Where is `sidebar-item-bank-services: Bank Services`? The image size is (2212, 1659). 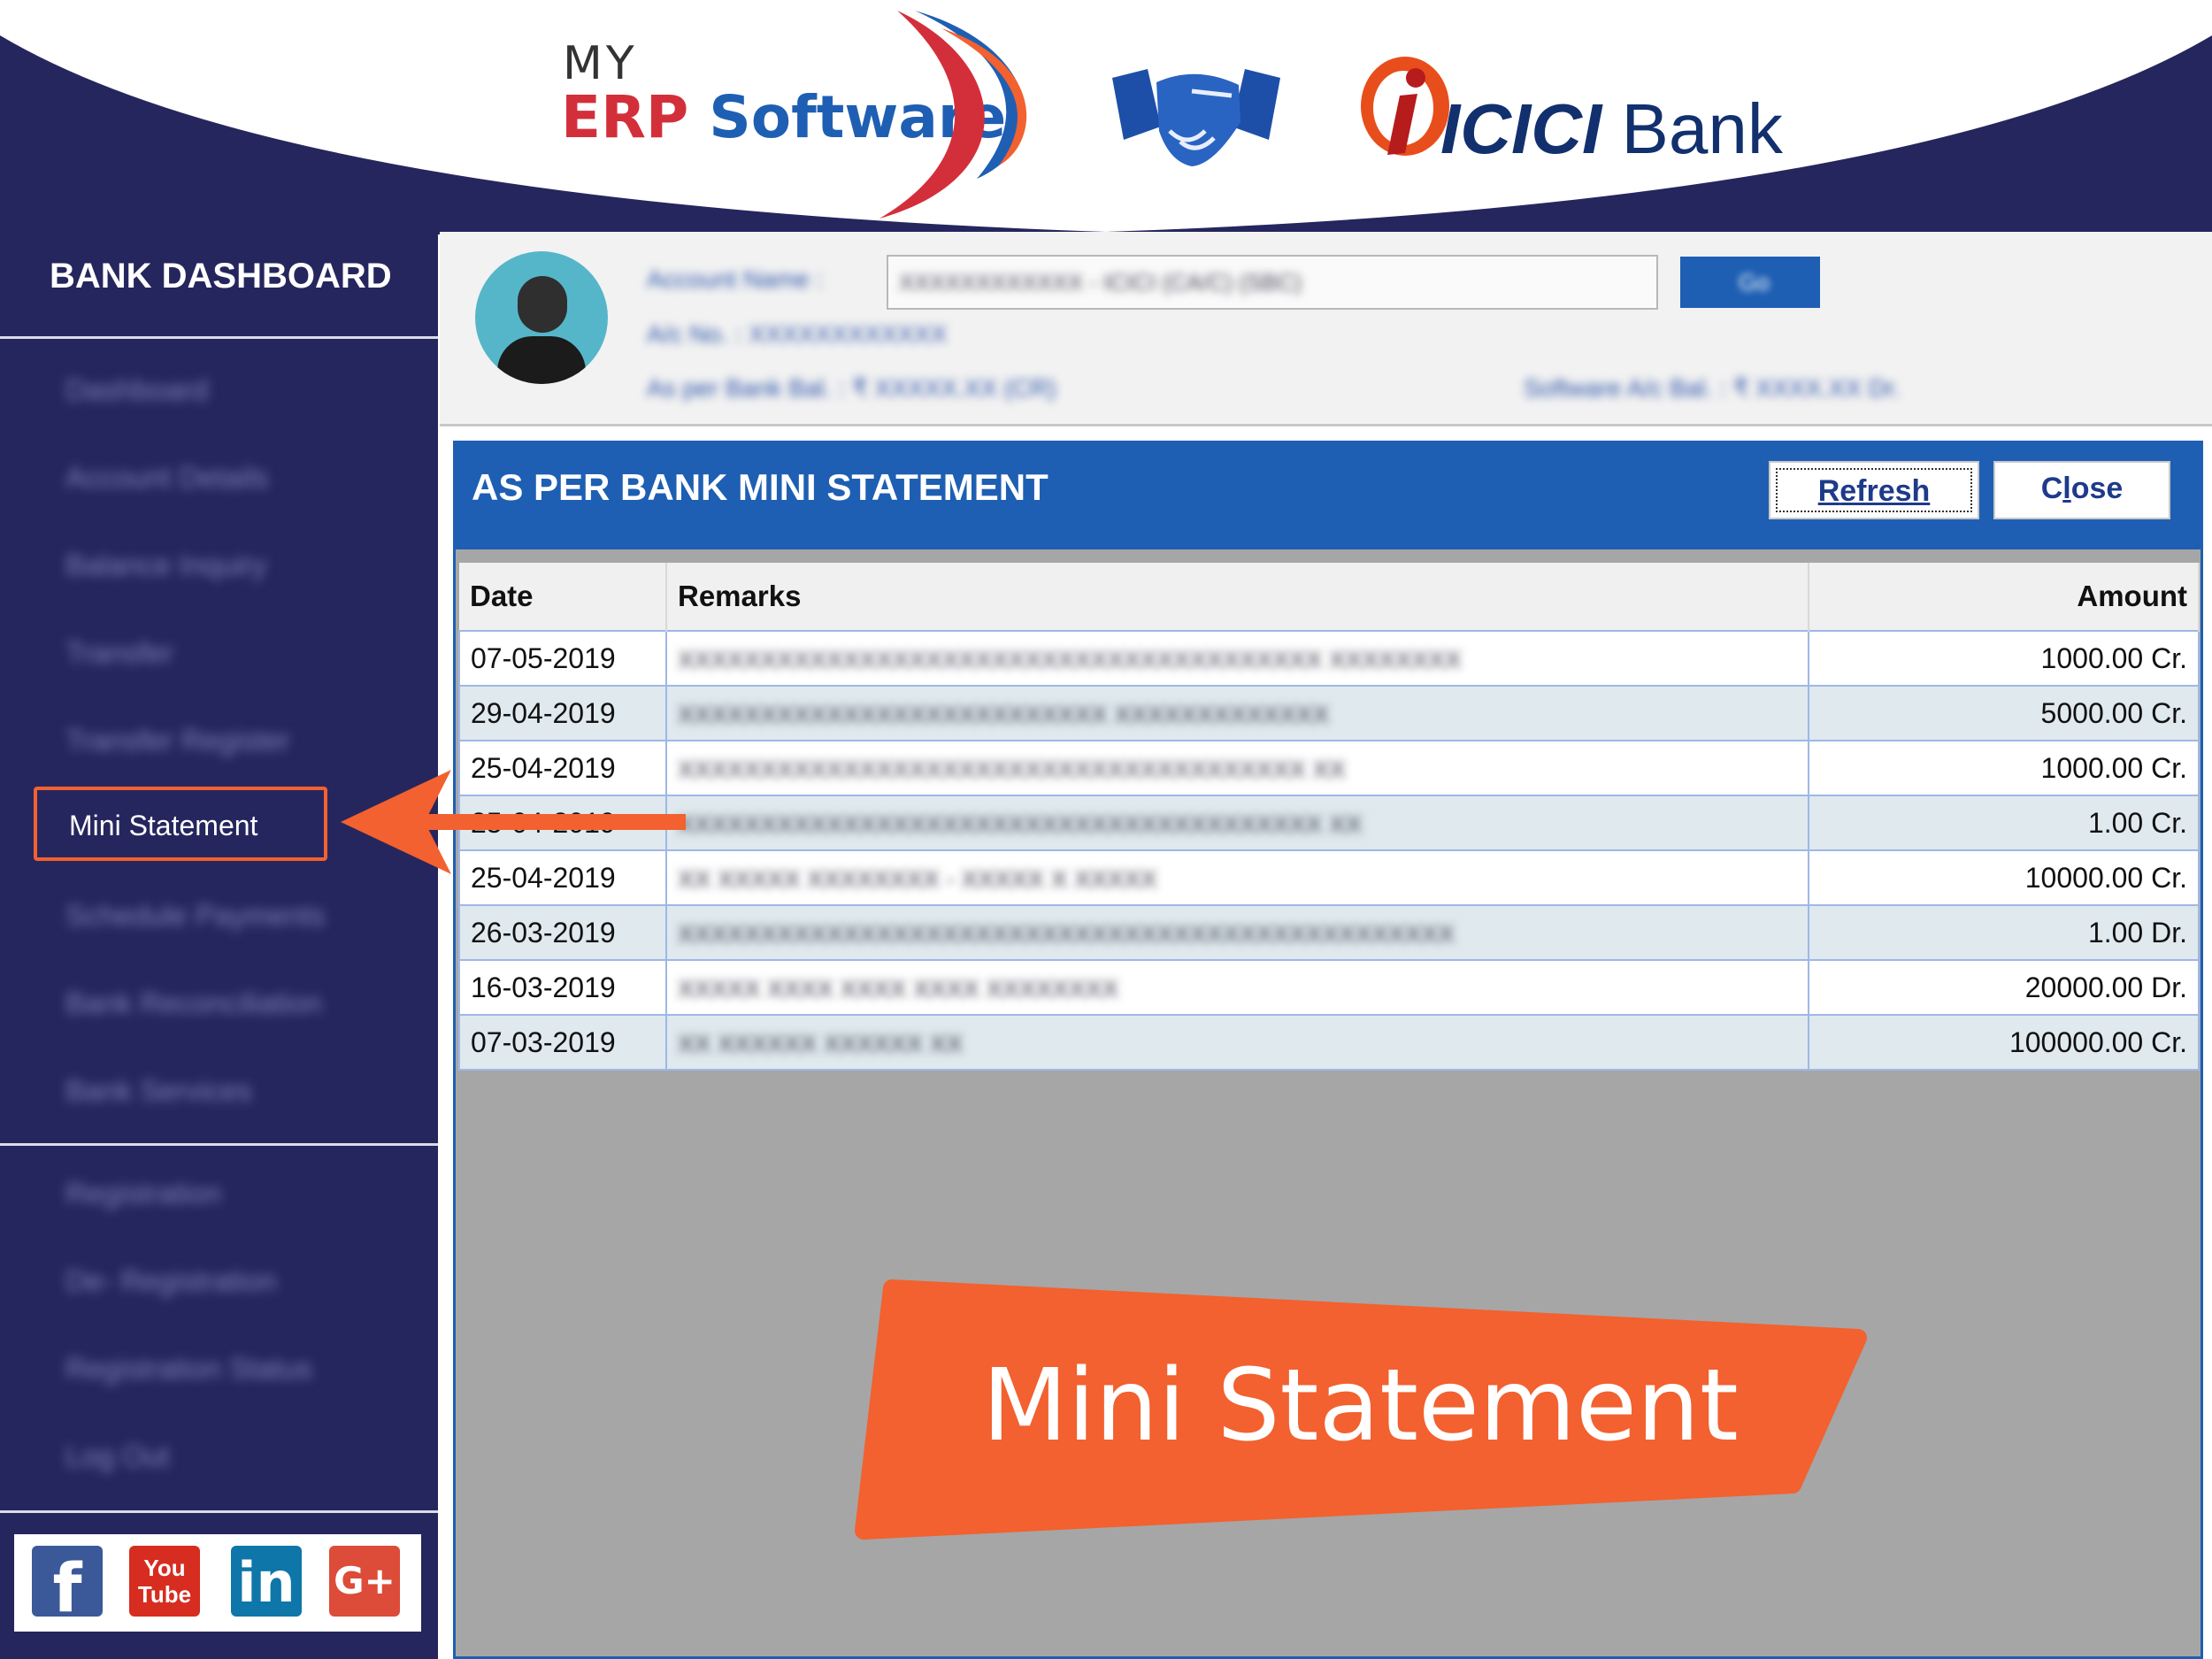
sidebar-item-bank-services: Bank Services is located at coordinates (158, 1091).